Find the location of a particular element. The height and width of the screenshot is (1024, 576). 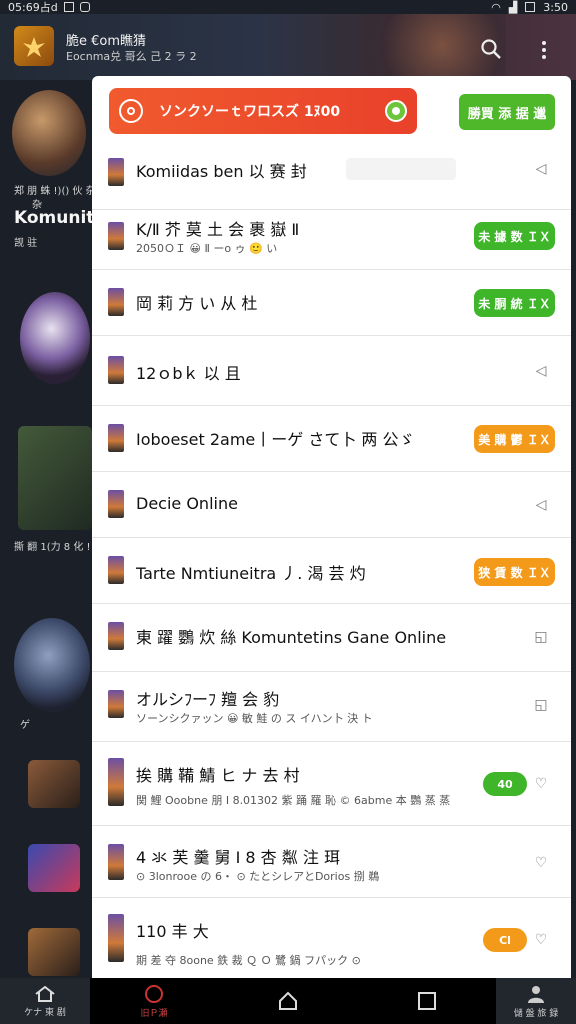

game-row: 12ｏbｋ 以 且 ◁ is located at coordinates (331, 371).